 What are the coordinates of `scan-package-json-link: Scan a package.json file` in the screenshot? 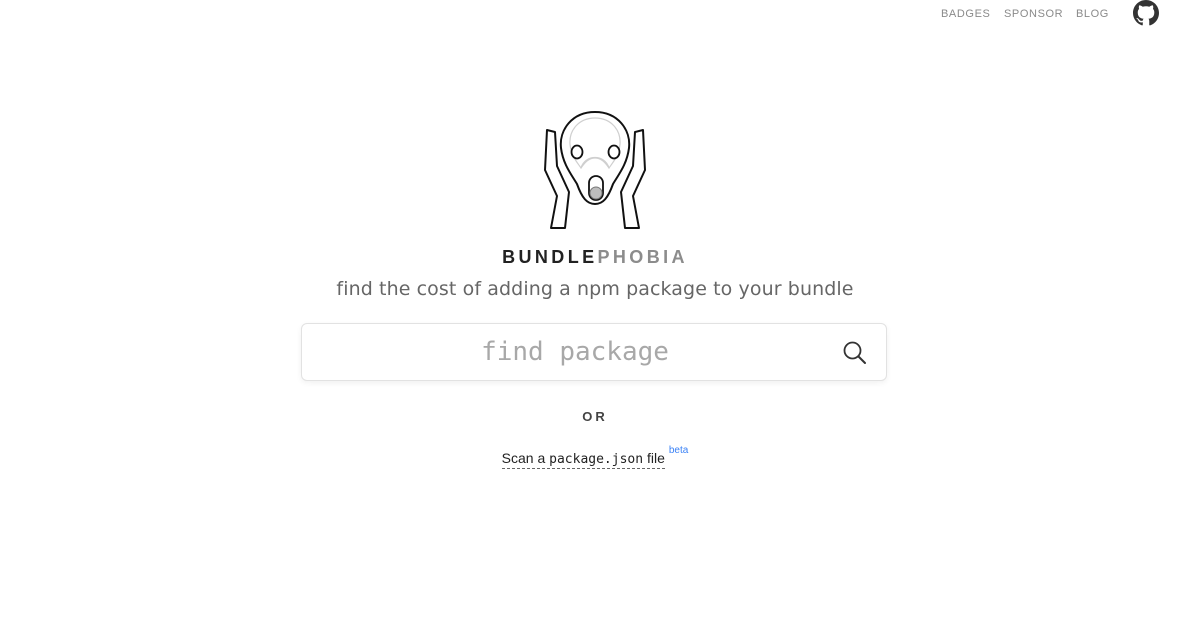 It's located at (583, 459).